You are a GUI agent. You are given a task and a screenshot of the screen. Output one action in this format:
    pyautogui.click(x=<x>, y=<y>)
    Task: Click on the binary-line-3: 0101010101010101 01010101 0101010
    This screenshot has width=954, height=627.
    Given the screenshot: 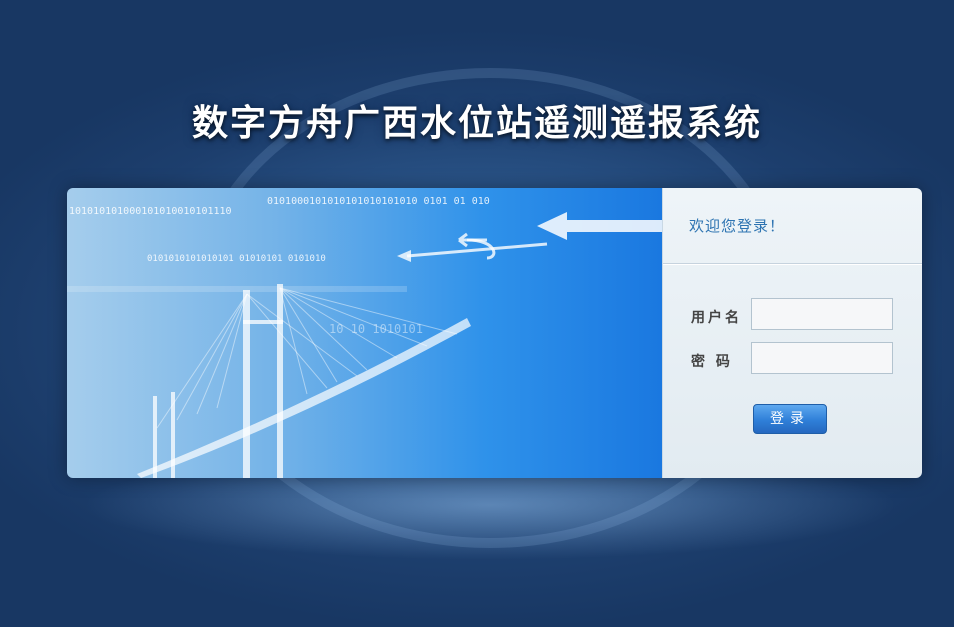 What is the action you would take?
    pyautogui.click(x=236, y=259)
    